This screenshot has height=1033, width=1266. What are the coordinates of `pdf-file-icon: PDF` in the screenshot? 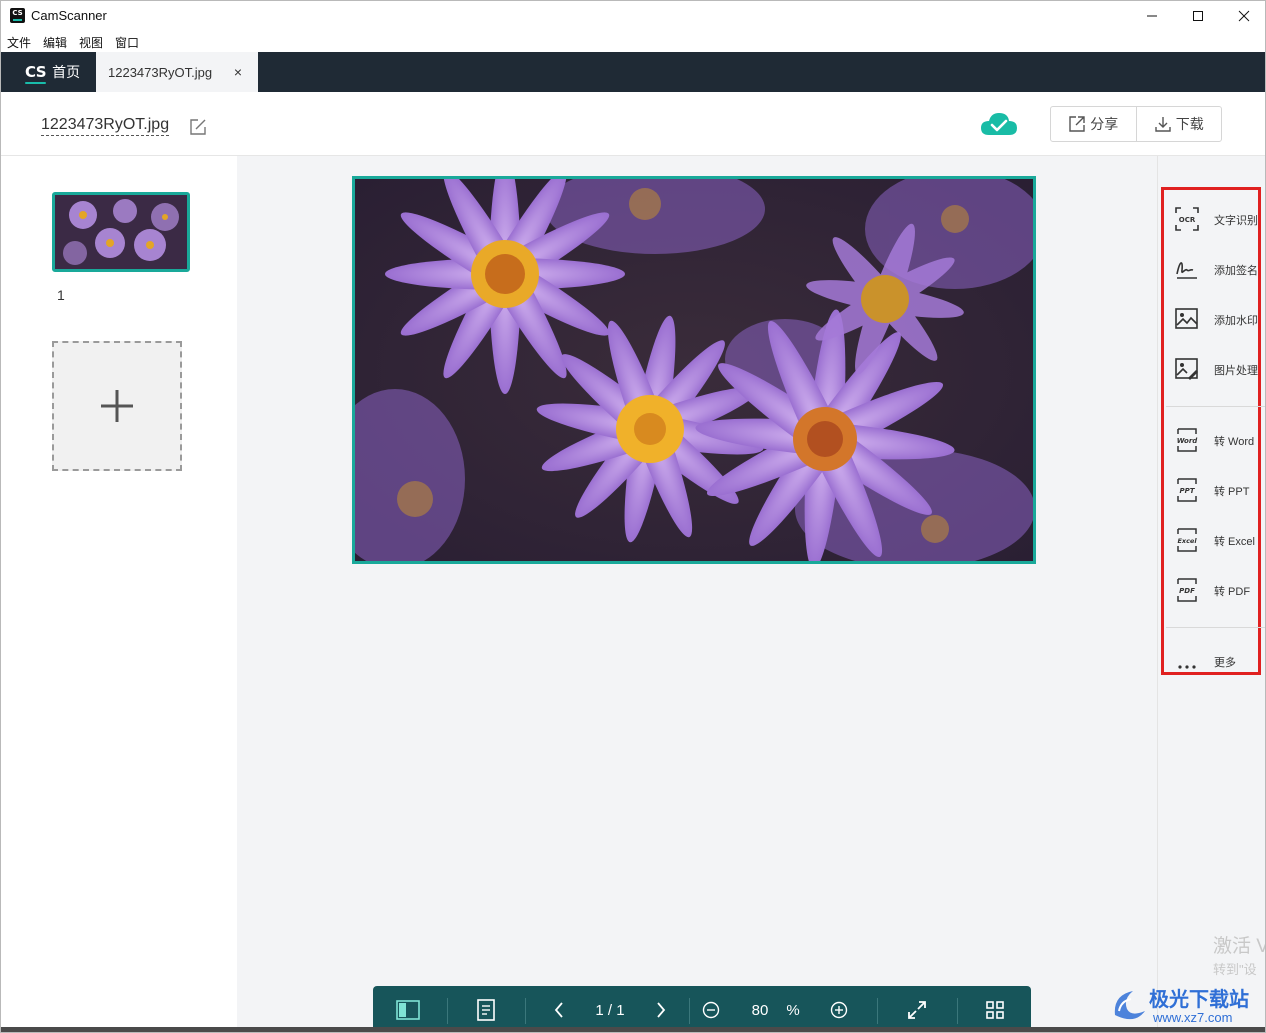 It's located at (1187, 590).